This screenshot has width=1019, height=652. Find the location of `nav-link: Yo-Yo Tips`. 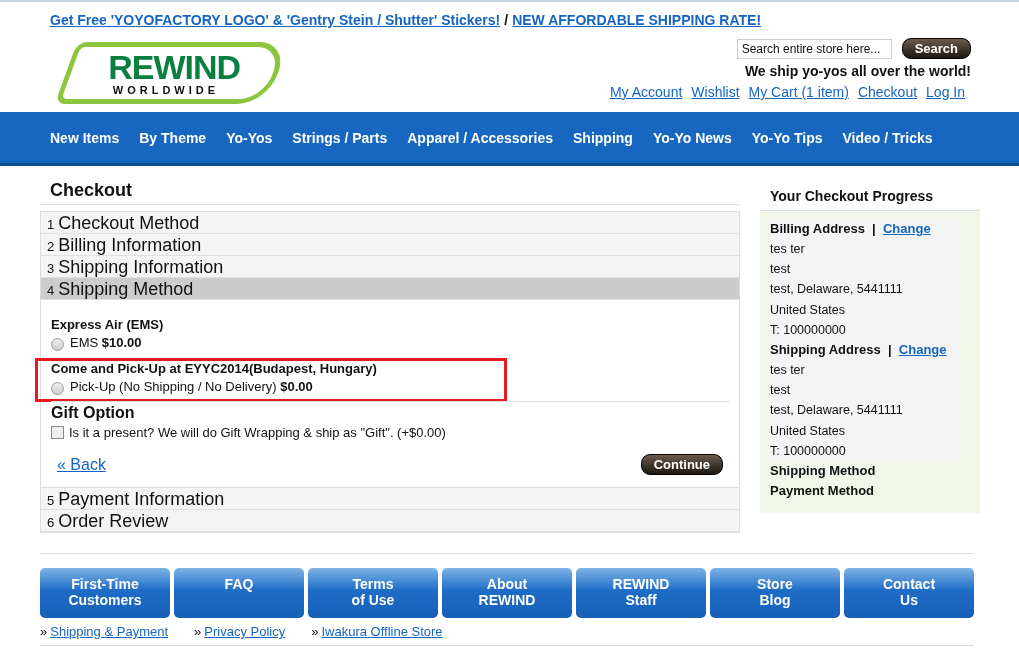

nav-link: Yo-Yo Tips is located at coordinates (787, 137).